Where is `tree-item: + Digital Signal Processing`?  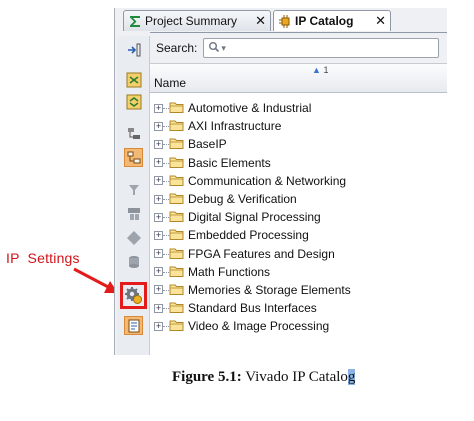
tree-item: + Digital Signal Processing is located at coordinates (298, 217).